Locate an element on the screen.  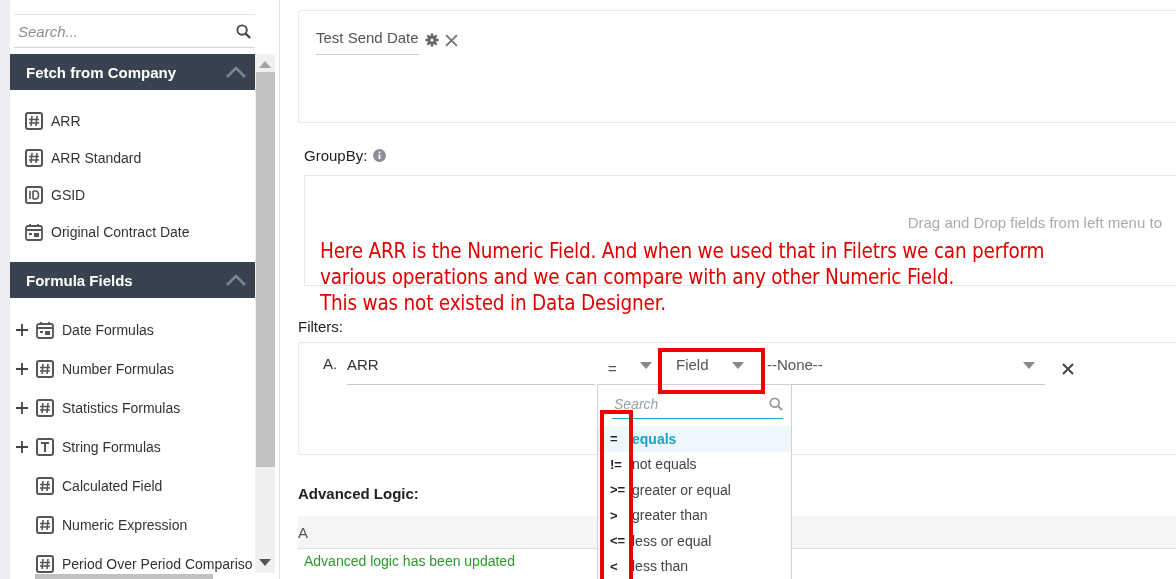
section-label: Filters: is located at coordinates (320, 326).